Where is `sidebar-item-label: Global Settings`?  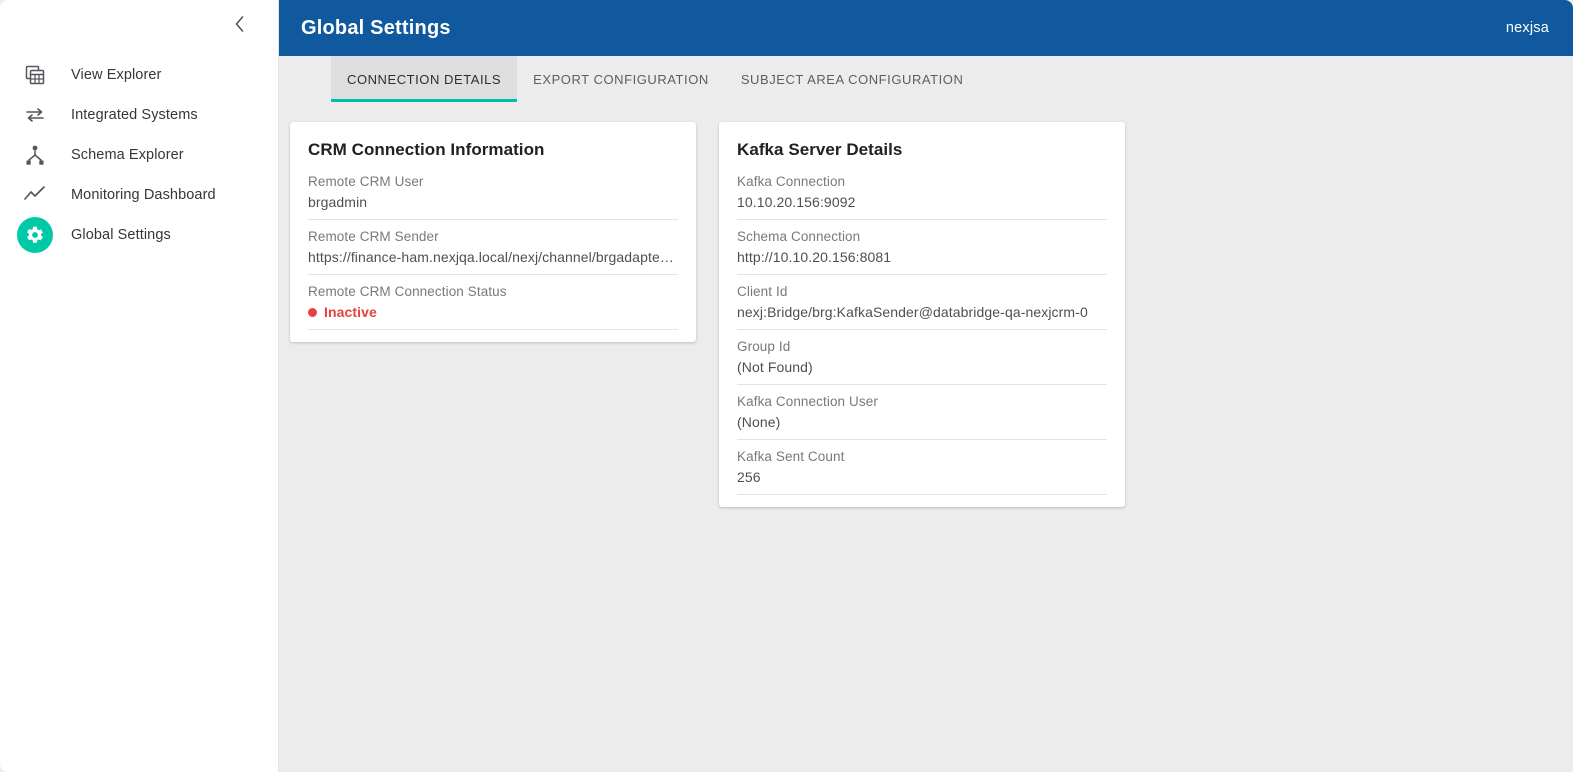 sidebar-item-label: Global Settings is located at coordinates (121, 235).